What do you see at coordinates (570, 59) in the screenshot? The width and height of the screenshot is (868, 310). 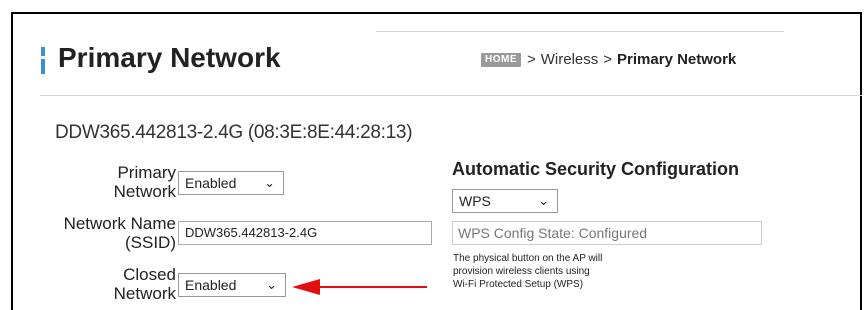 I see `breadcrumb-item-wireless: Wireless` at bounding box center [570, 59].